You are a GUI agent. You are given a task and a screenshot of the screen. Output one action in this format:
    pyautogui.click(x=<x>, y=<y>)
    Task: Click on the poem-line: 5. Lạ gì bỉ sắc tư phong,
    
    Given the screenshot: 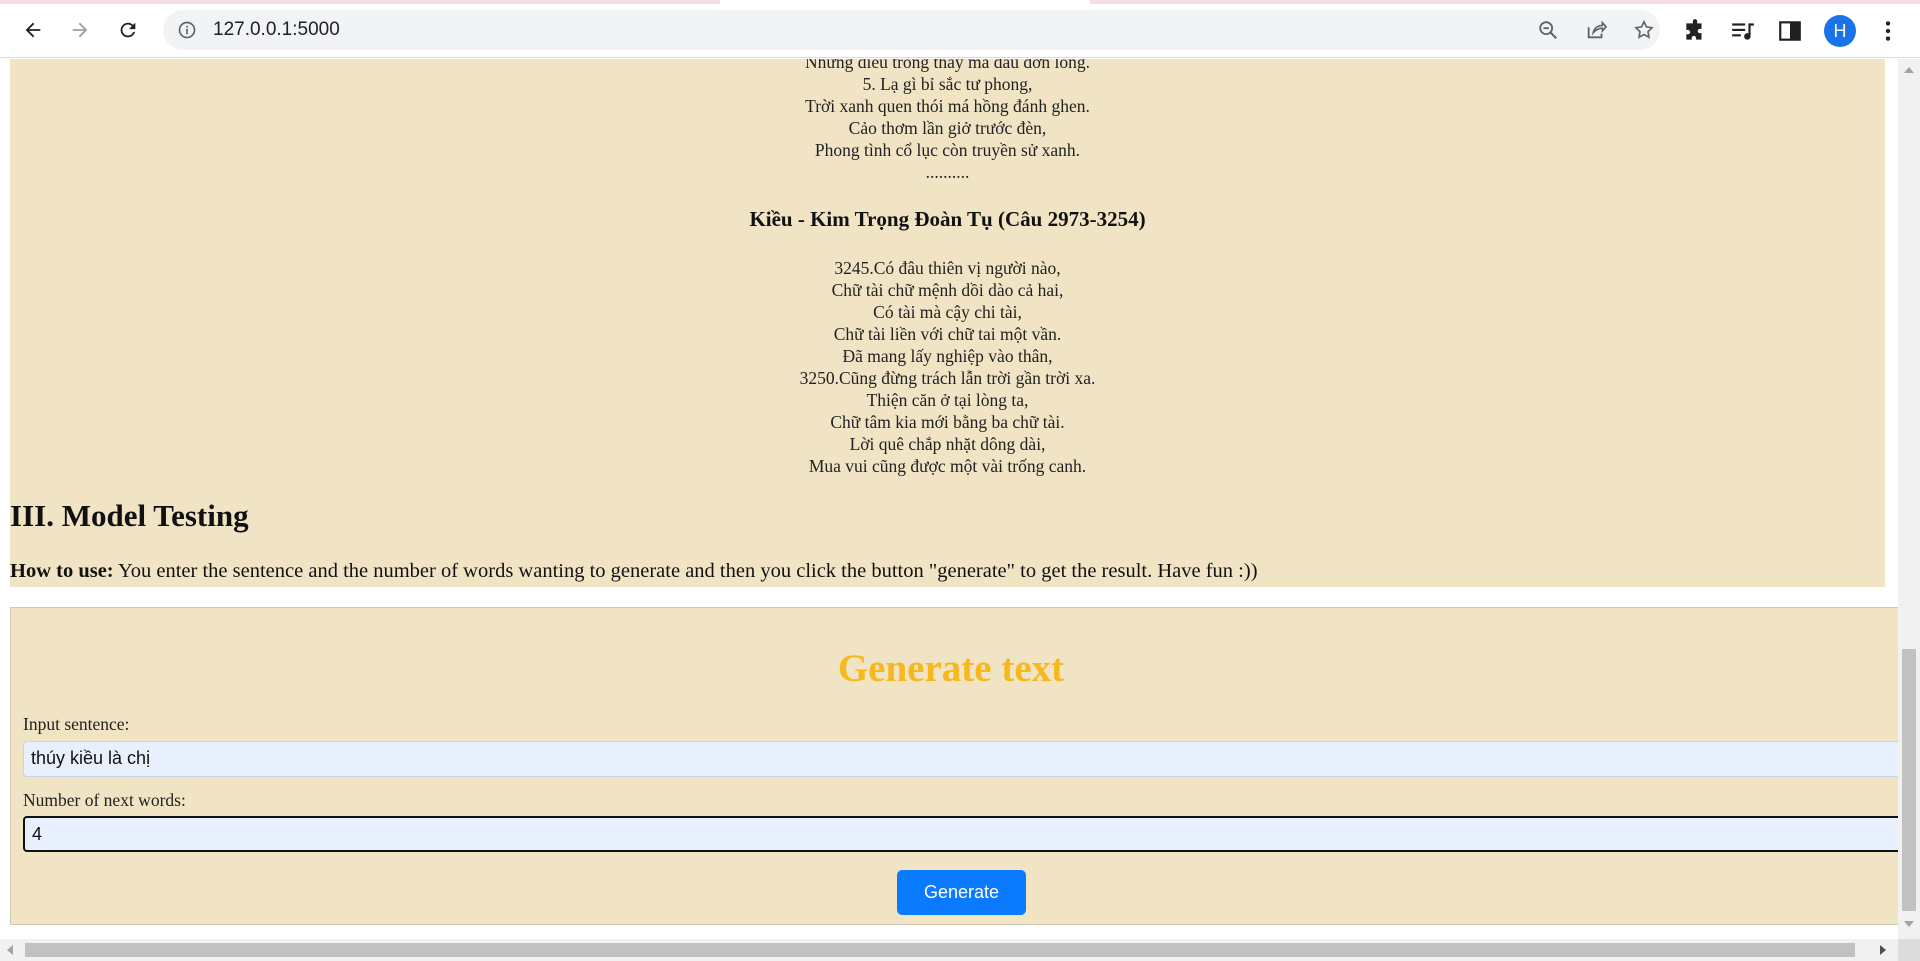 What is the action you would take?
    pyautogui.click(x=947, y=84)
    